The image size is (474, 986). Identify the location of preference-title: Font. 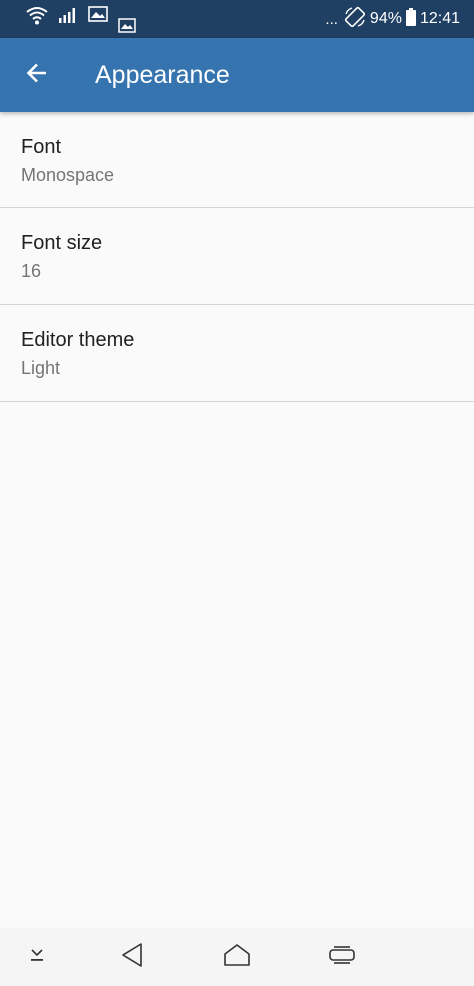
(41, 147).